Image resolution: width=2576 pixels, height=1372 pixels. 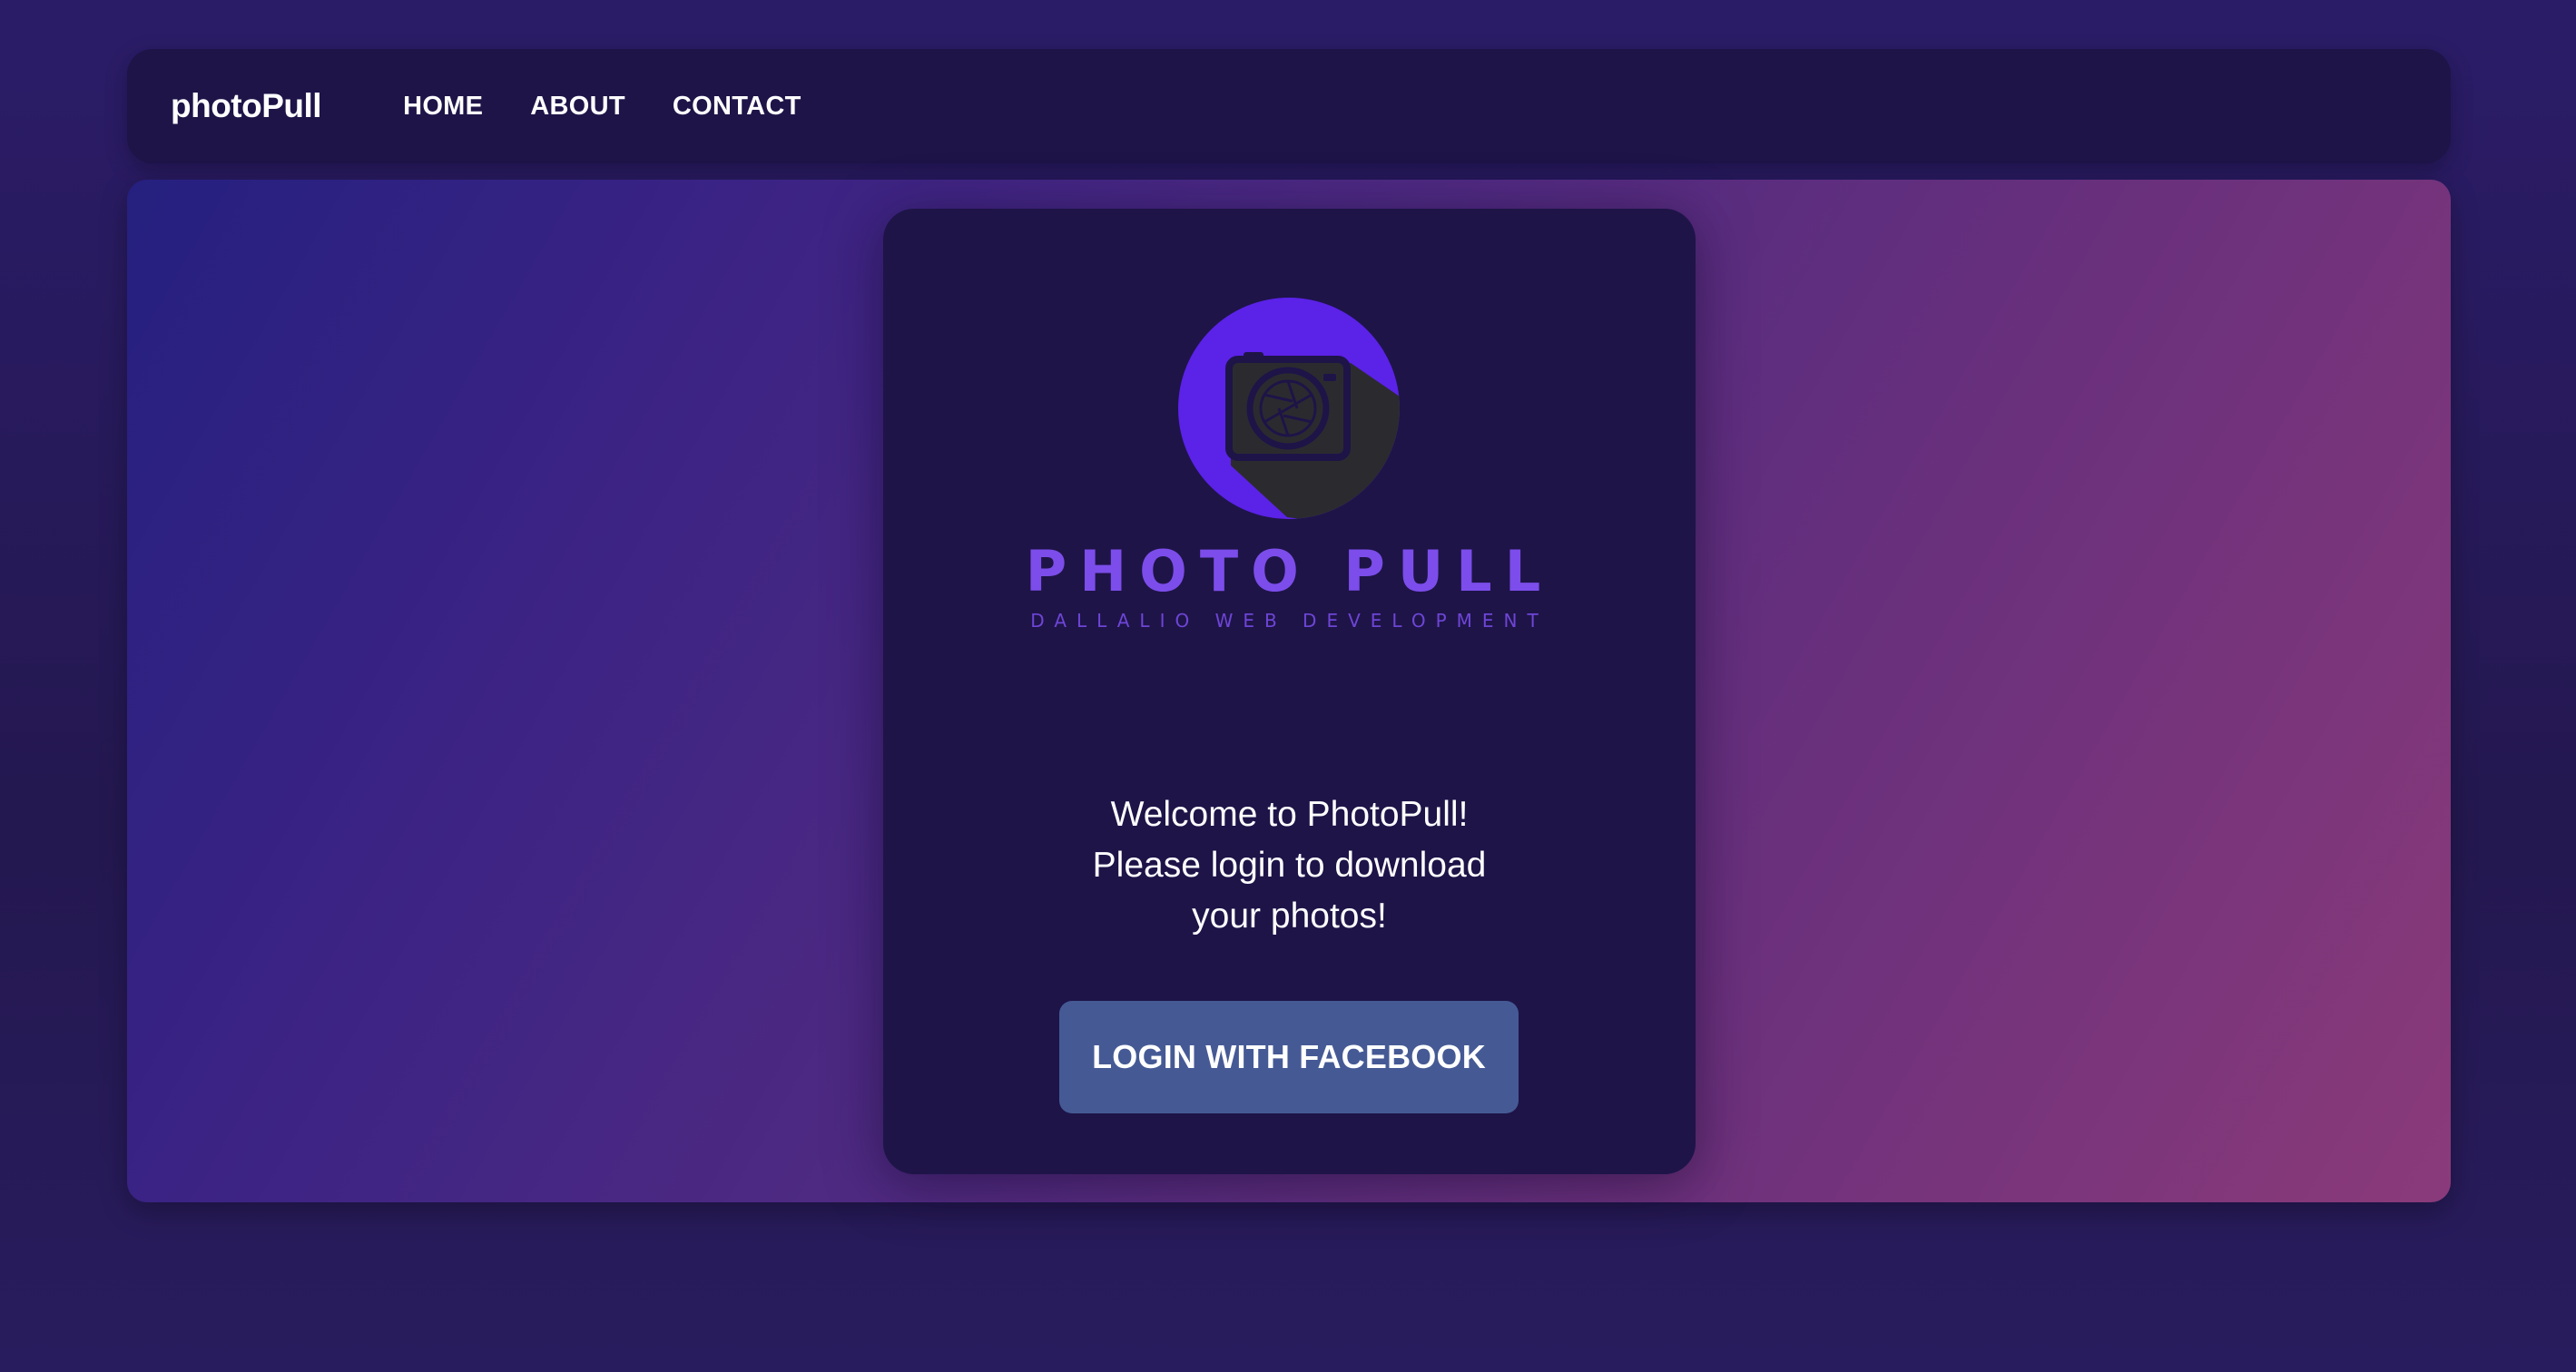 What do you see at coordinates (1289, 106) in the screenshot?
I see `navbar: photoPull HOME ABOUT CONTACT` at bounding box center [1289, 106].